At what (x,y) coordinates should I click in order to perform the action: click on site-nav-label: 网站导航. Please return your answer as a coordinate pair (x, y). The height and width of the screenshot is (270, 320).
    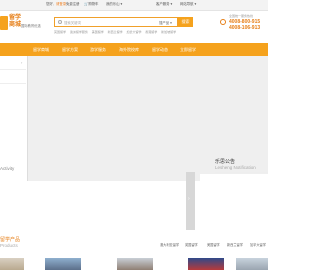
    Looking at the image, I should click on (187, 4).